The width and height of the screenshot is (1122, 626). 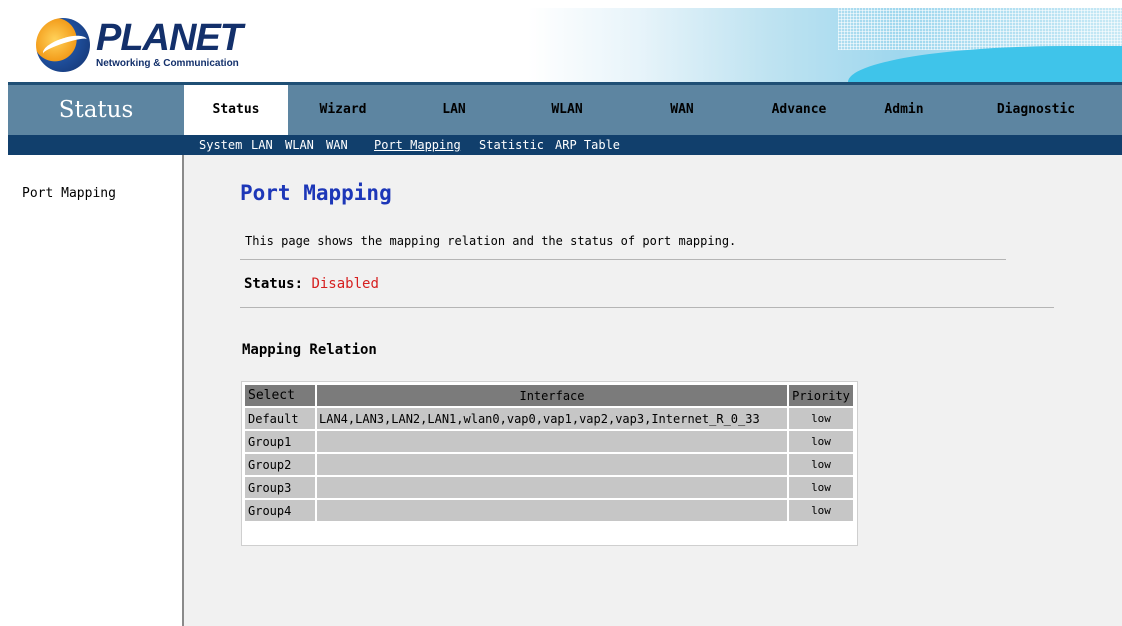 I want to click on section-title-mapping-relation: Mapping Relation, so click(x=309, y=350).